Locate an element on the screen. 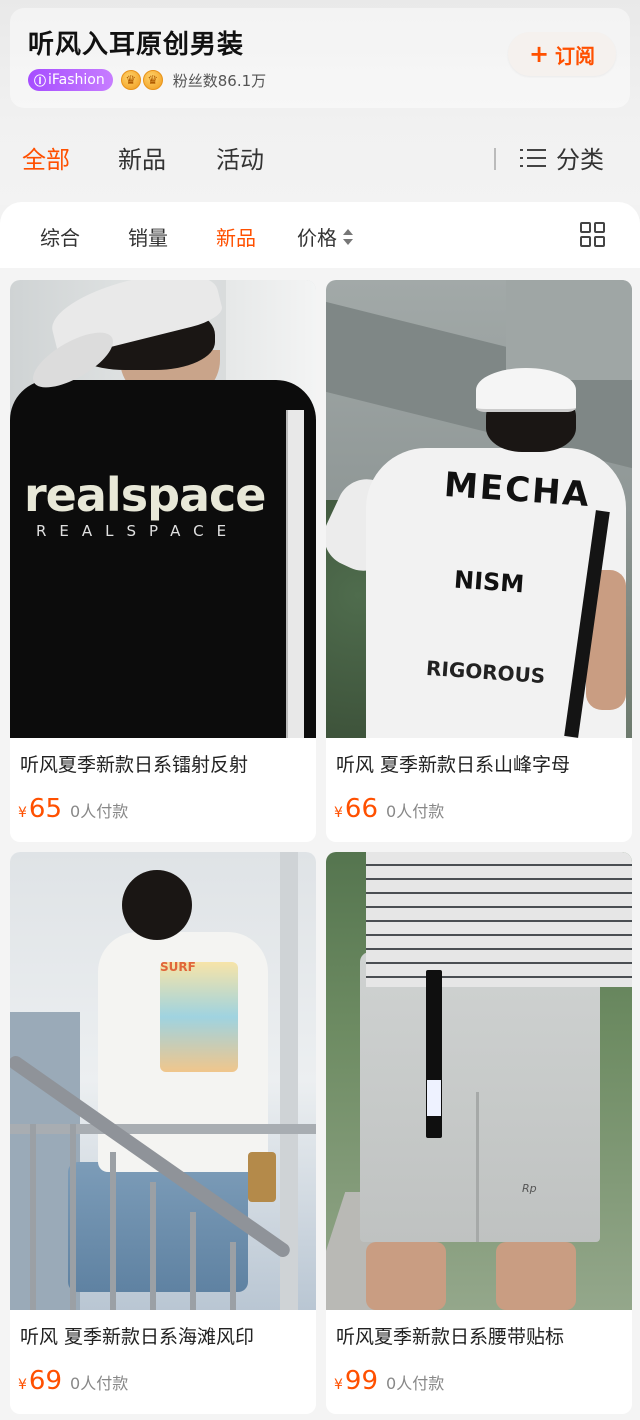 The width and height of the screenshot is (640, 1420). price-row: ¥ 69 0人付款 is located at coordinates (73, 1381).